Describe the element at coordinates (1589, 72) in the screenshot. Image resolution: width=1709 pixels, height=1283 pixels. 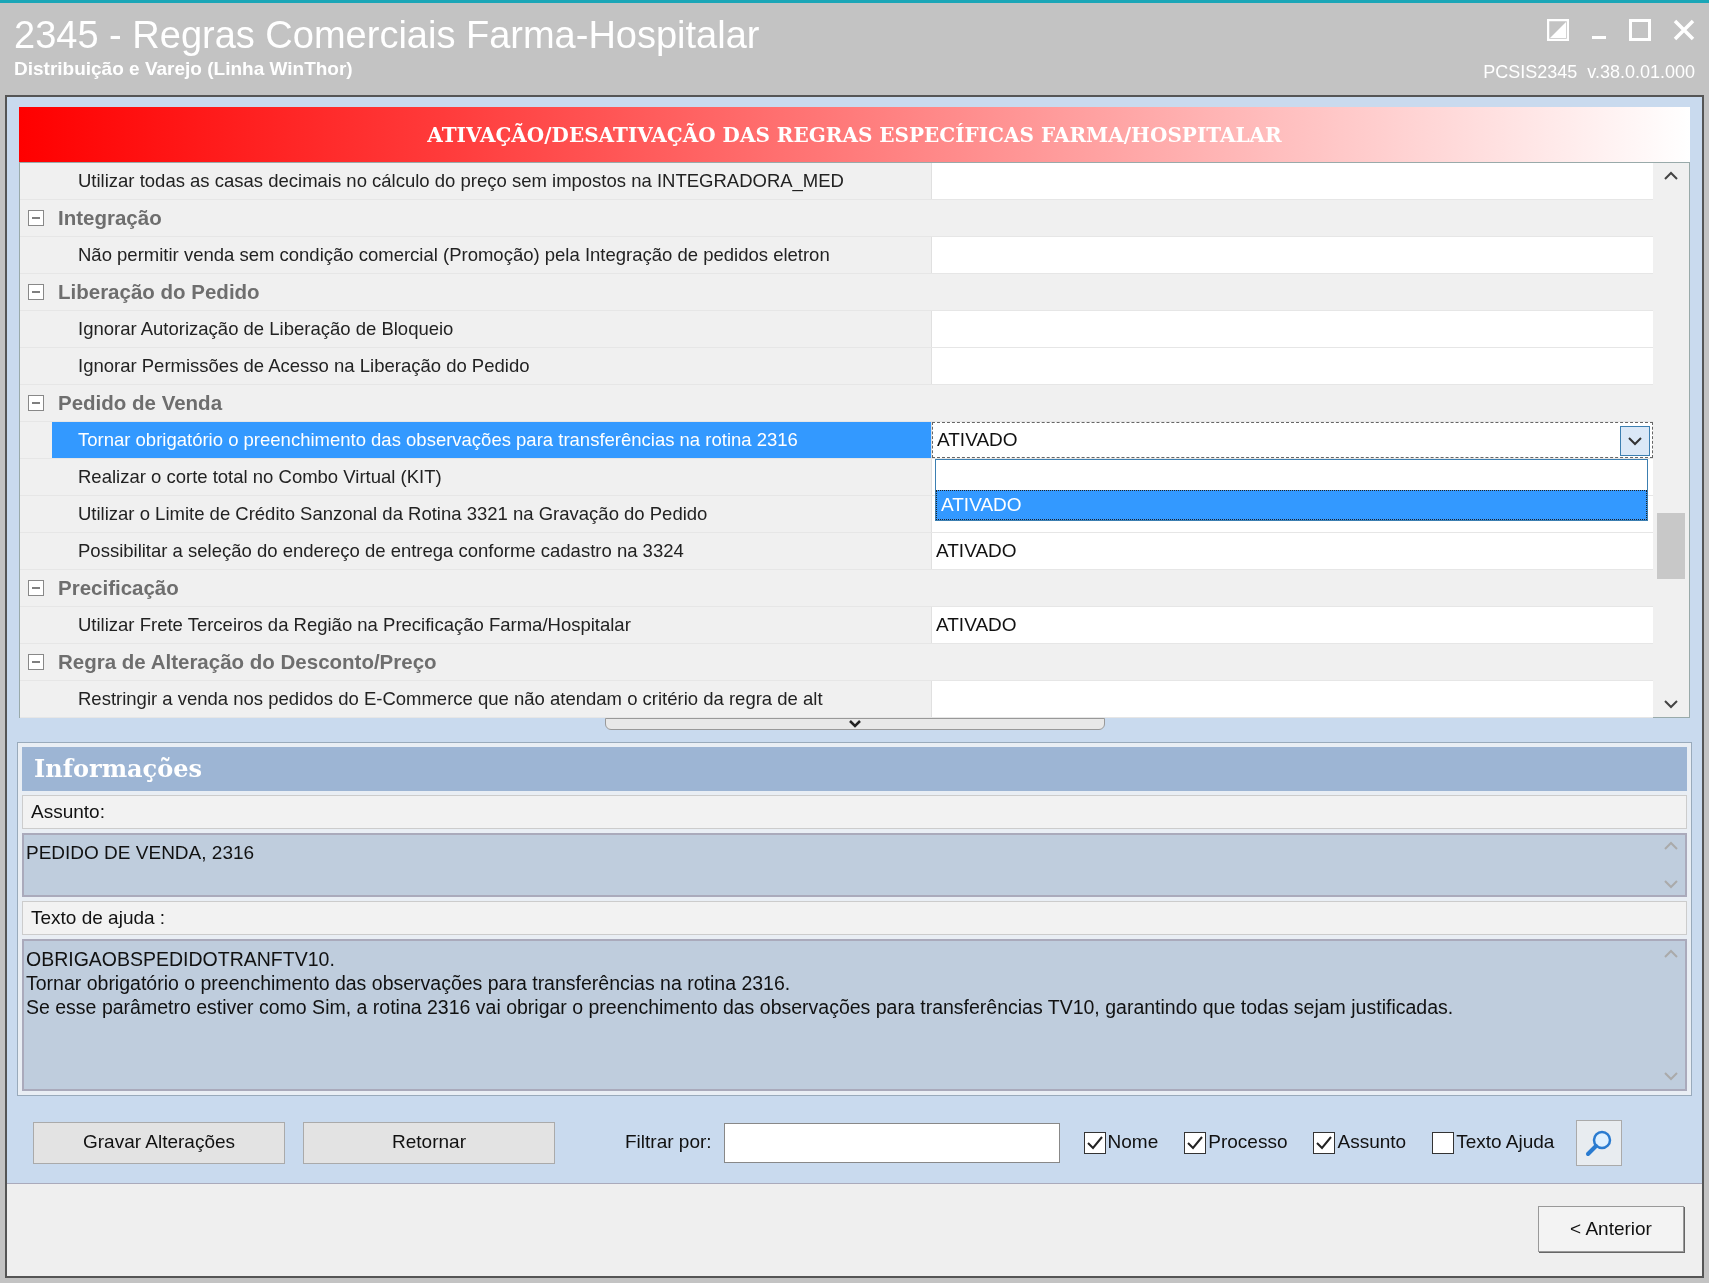
I see `version-label: PCSIS2345 v.38.0.01.000` at that location.